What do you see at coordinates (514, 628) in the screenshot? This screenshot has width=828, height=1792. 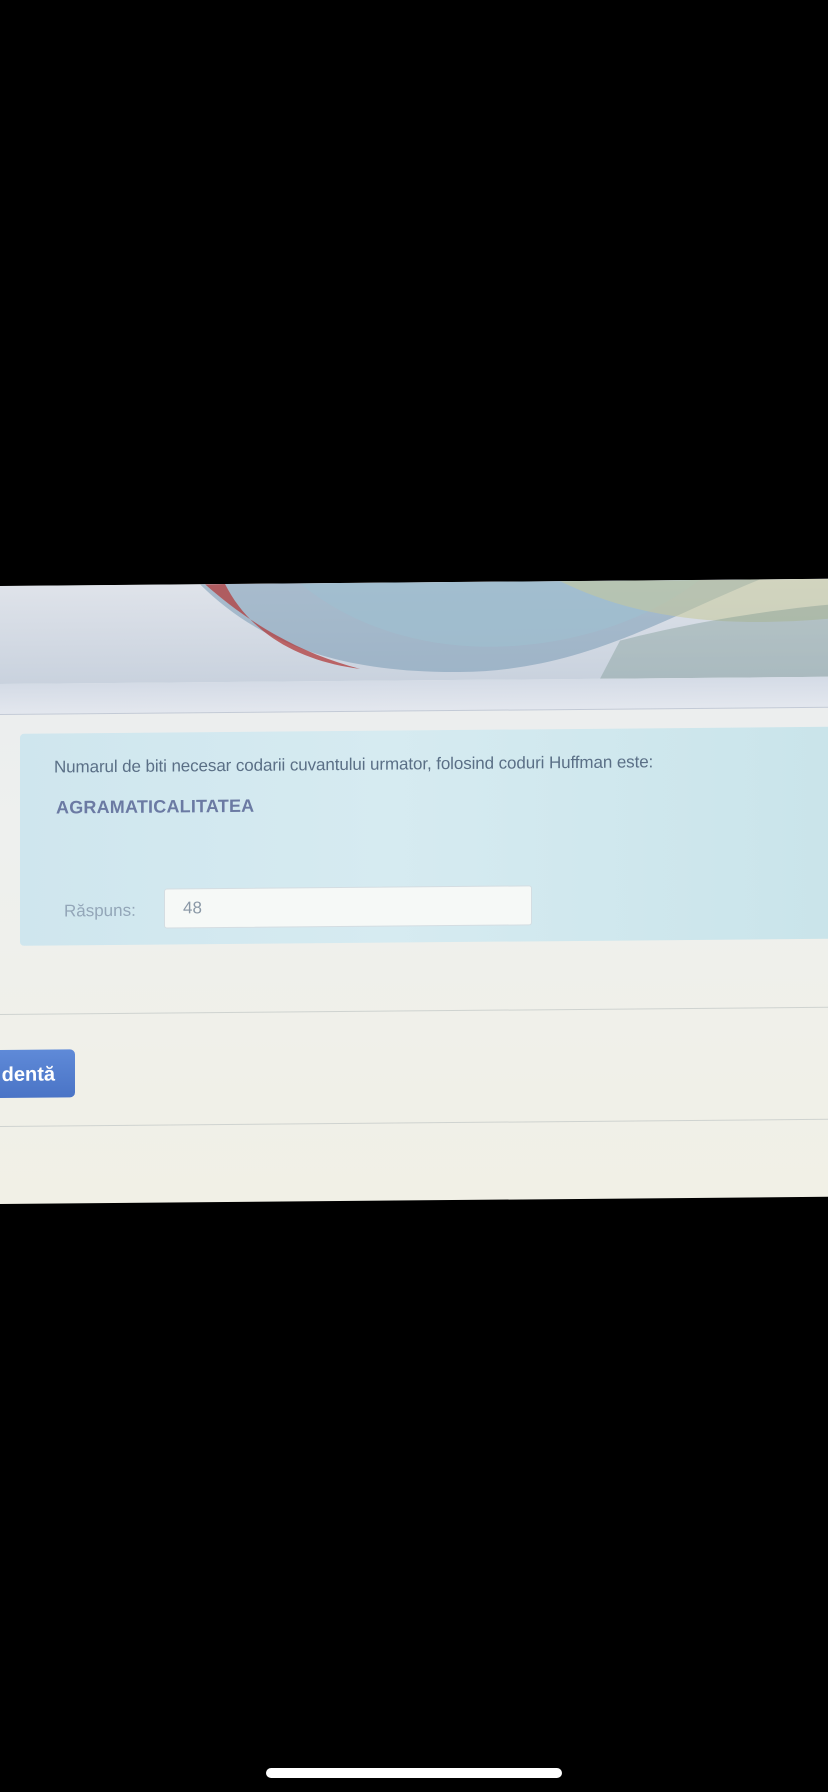 I see `banner-swoosh-graphic` at bounding box center [514, 628].